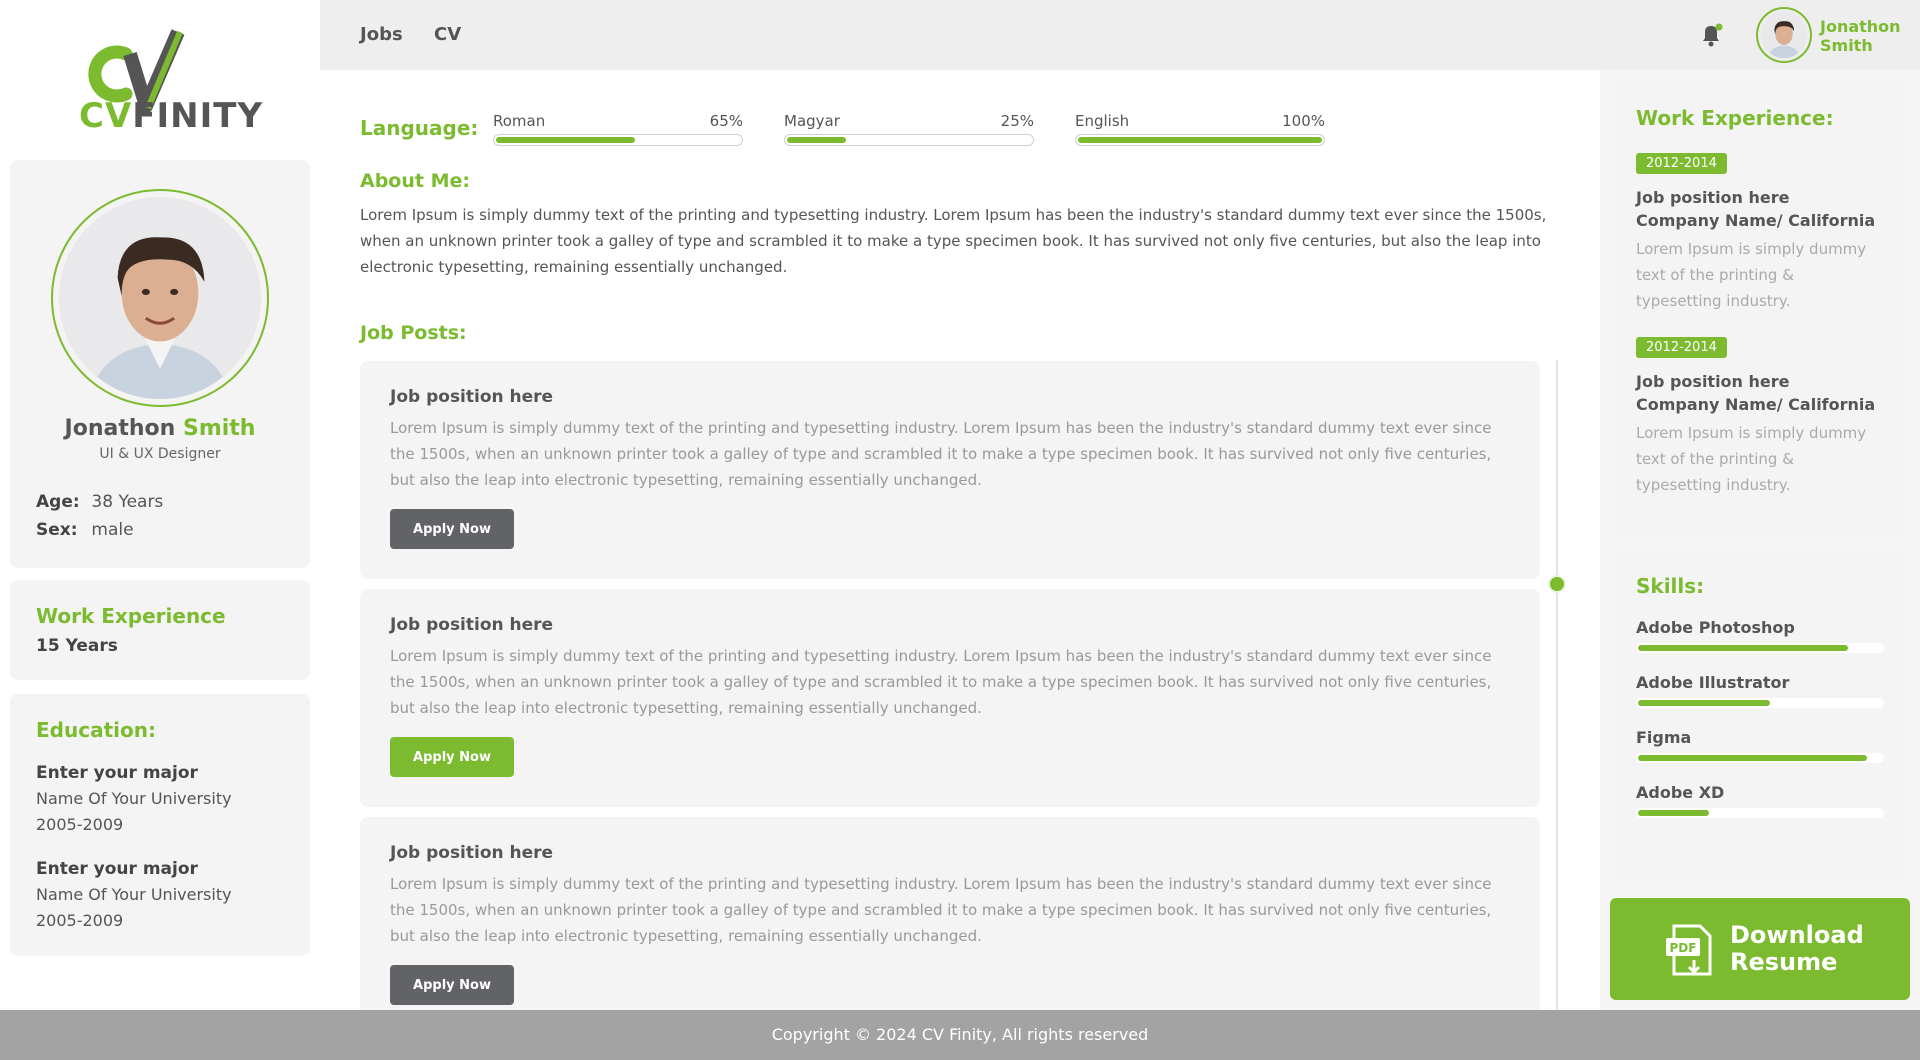  I want to click on skill-item: Adobe Illustrator, so click(1760, 690).